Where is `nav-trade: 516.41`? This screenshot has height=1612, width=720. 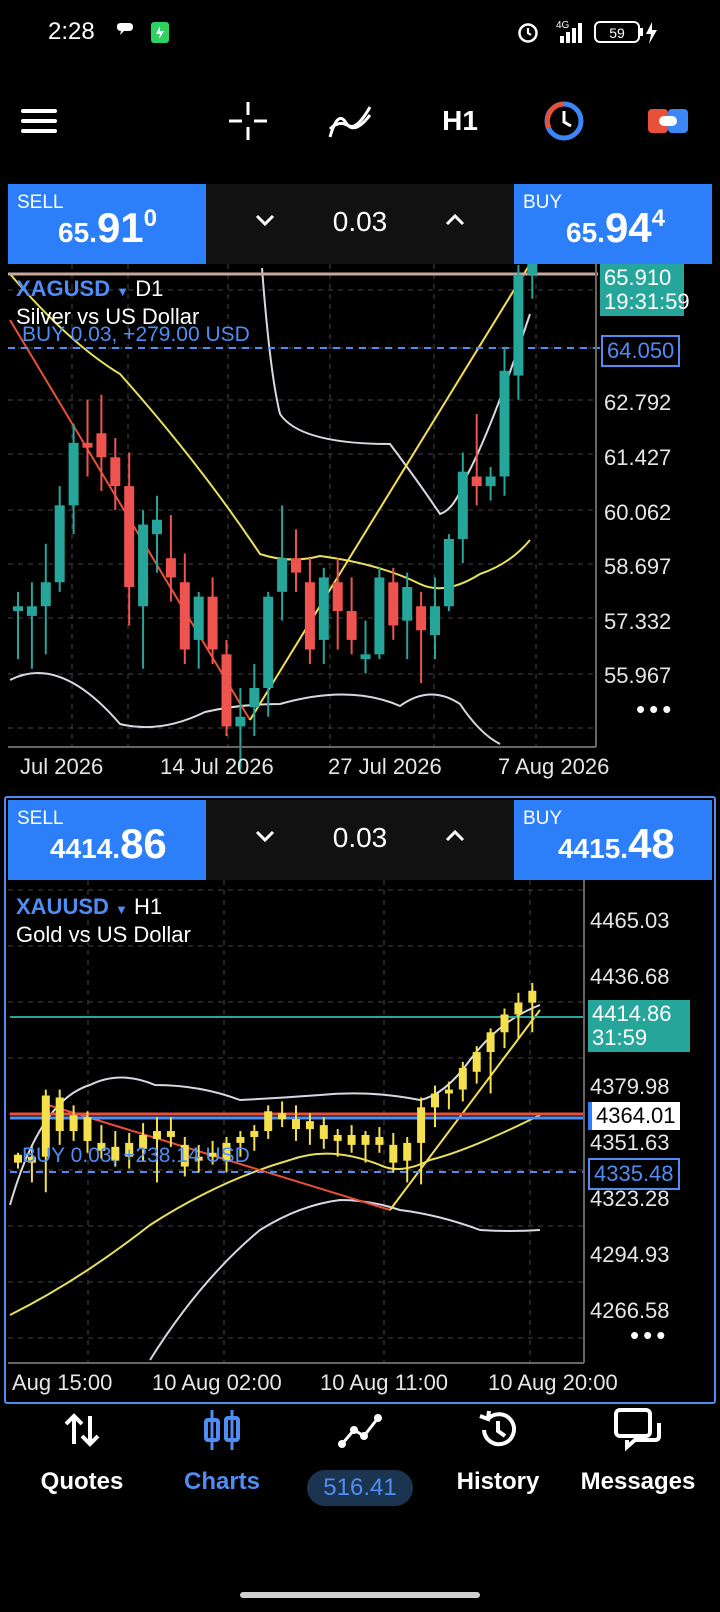
nav-trade: 516.41 is located at coordinates (360, 1460).